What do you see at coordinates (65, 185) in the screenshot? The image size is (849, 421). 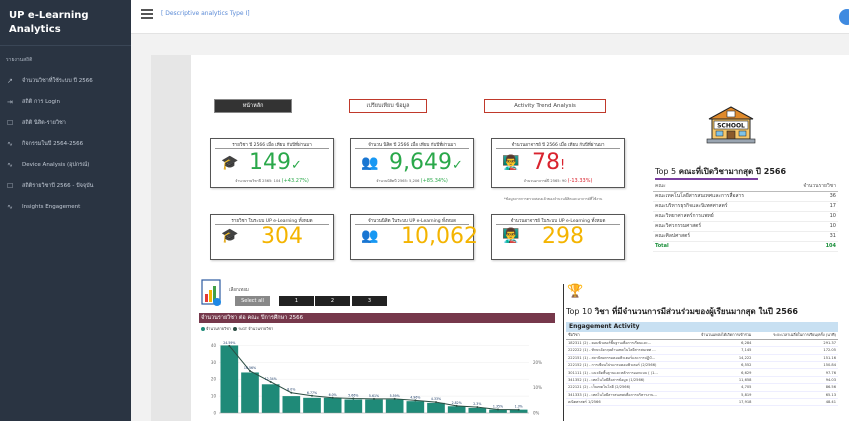 I see `sidebar-item-5: ☐ สถิติรายวิชาปี 2566 - ปัจจุบัน` at bounding box center [65, 185].